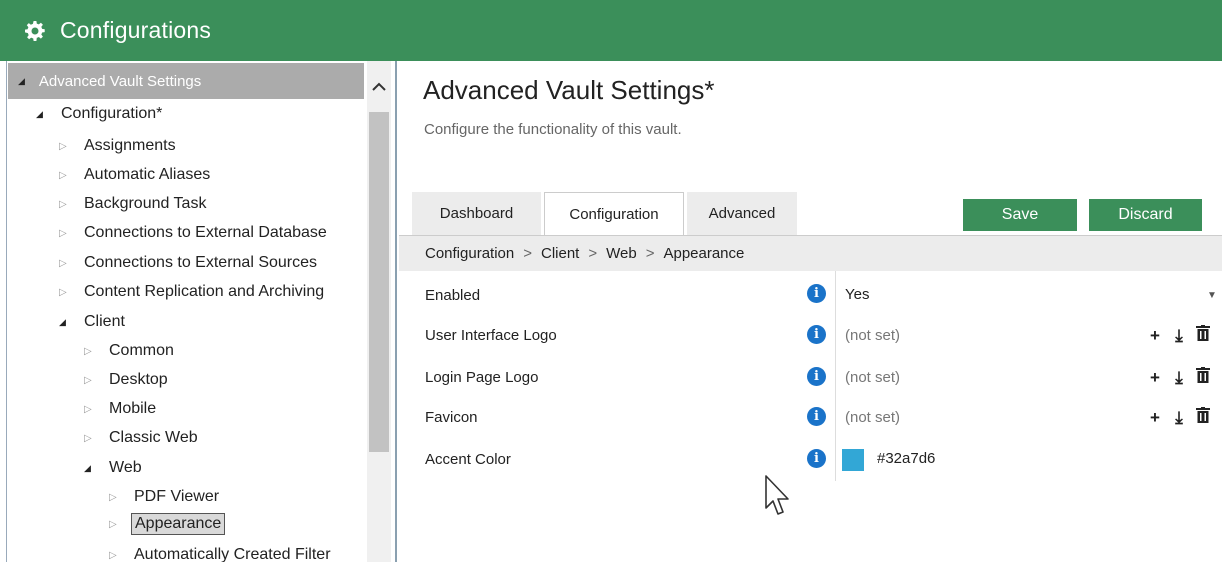  I want to click on setting-value-user-interface-logo: (not set), so click(873, 335).